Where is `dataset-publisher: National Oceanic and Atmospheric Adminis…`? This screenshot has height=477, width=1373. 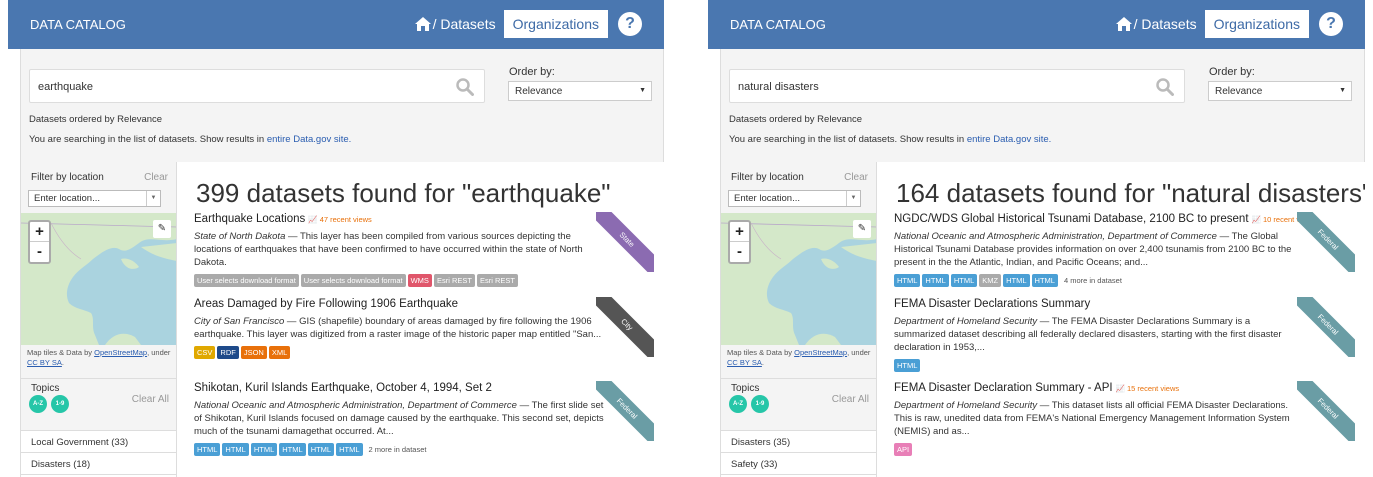 dataset-publisher: National Oceanic and Atmospheric Adminis… is located at coordinates (1055, 236).